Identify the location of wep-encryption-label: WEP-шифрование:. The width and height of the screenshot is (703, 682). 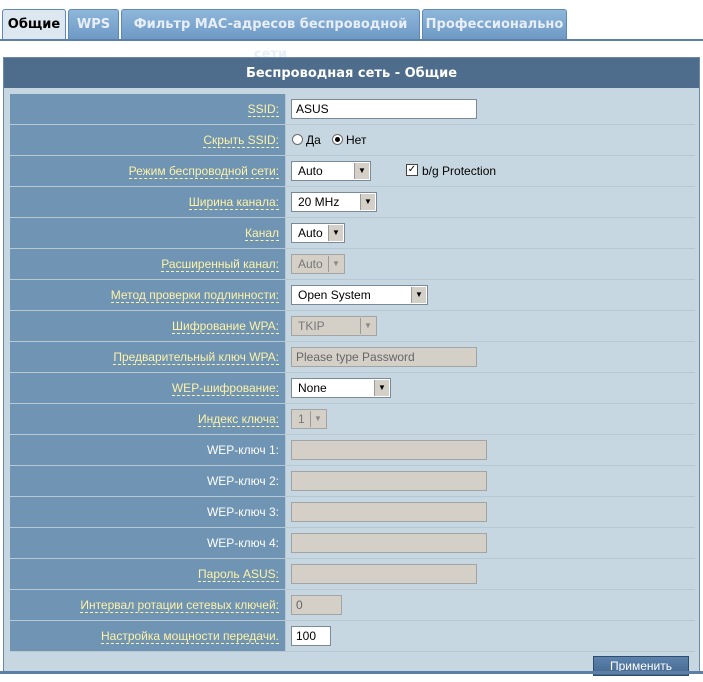
(225, 388).